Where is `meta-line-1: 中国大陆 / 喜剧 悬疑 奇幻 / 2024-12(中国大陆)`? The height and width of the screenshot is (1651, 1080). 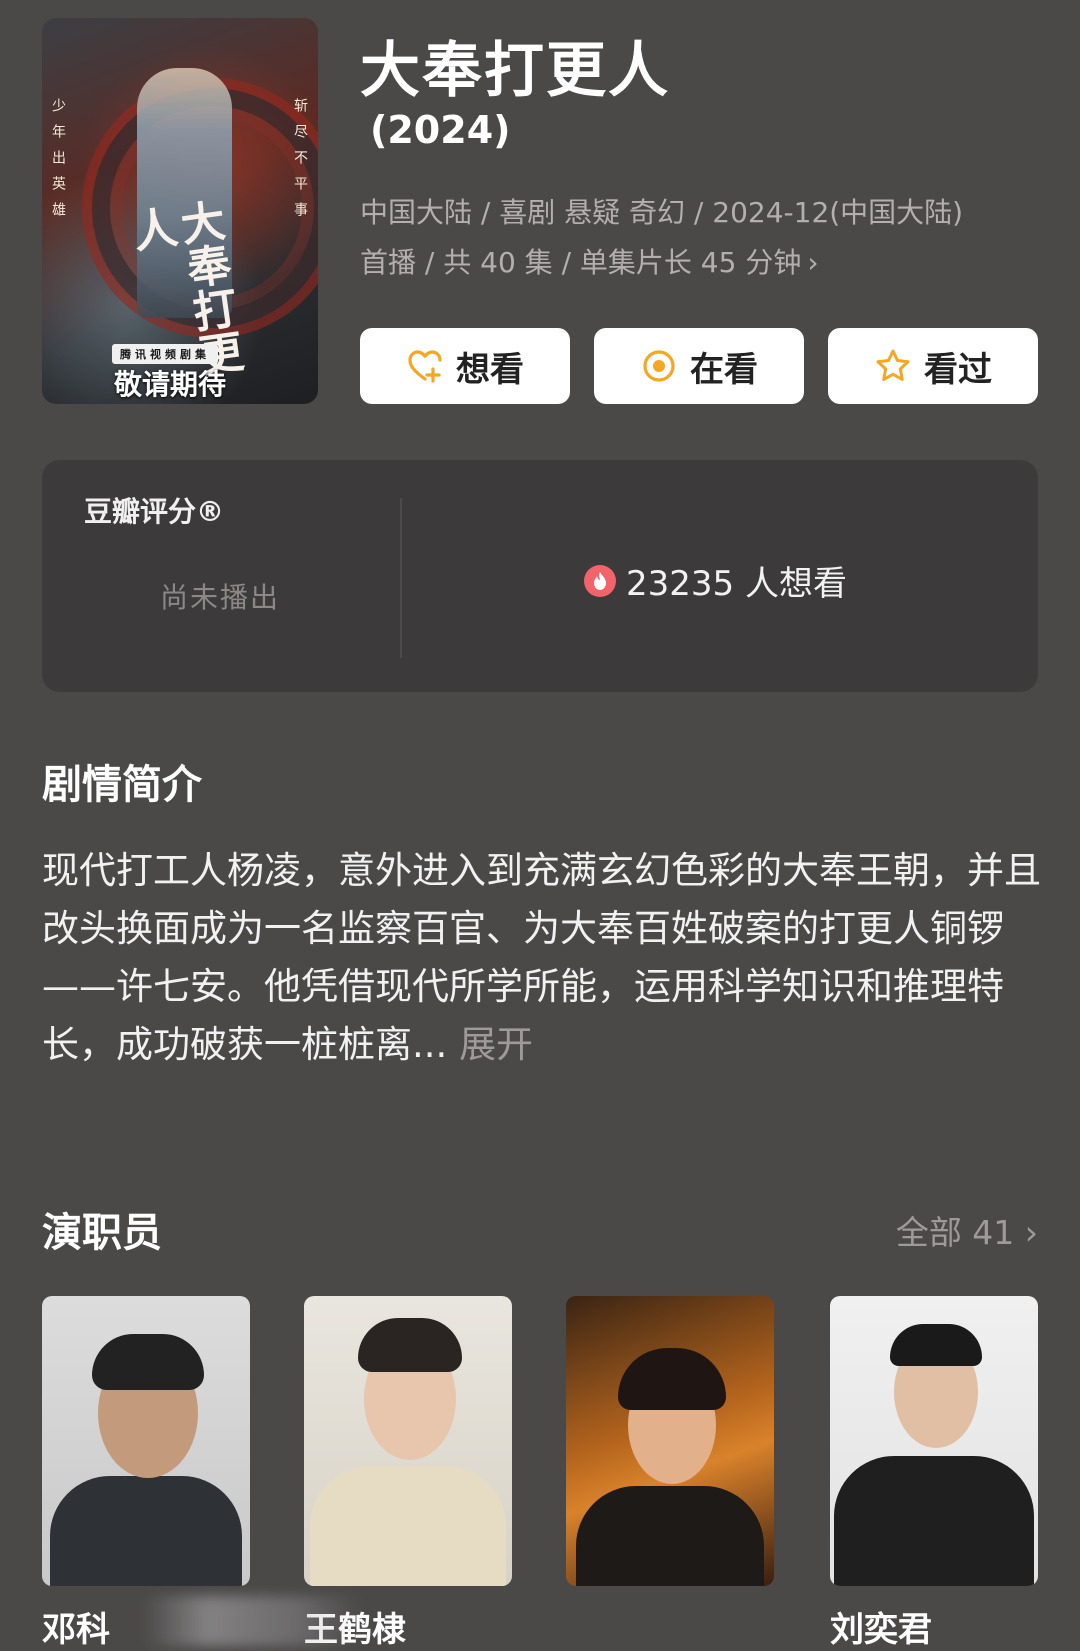
meta-line-1: 中国大陆 / 喜剧 悬疑 奇幻 / 2024-12(中国大陆) is located at coordinates (662, 212).